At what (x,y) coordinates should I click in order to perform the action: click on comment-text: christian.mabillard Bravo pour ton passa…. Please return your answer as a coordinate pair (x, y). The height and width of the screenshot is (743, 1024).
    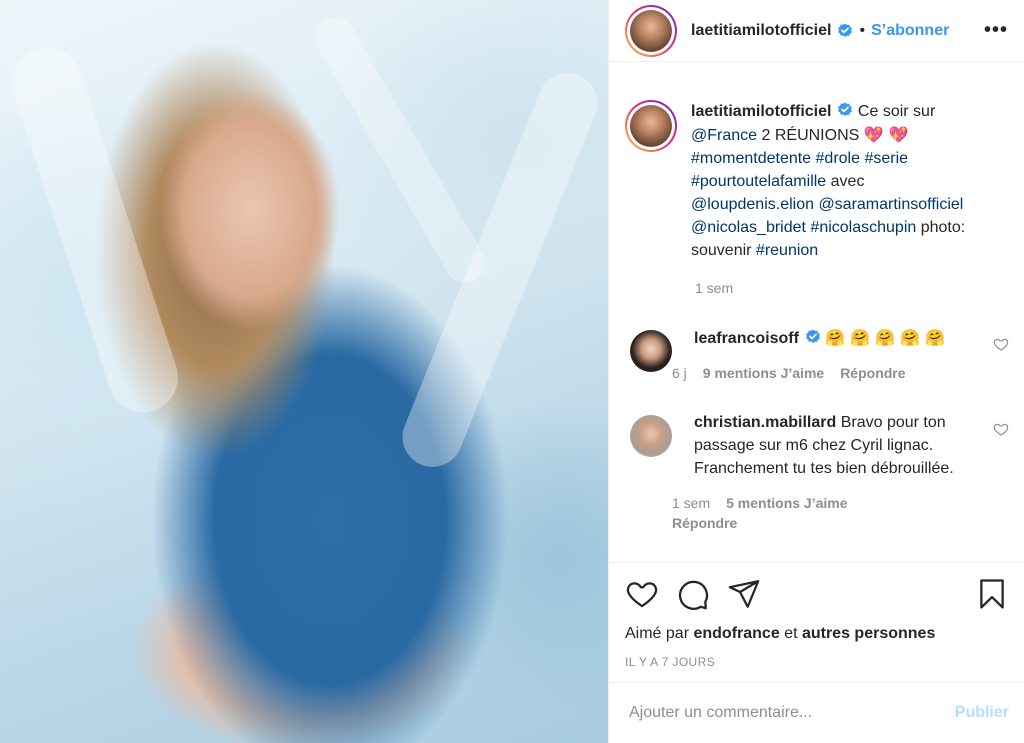
    Looking at the image, I should click on (836, 445).